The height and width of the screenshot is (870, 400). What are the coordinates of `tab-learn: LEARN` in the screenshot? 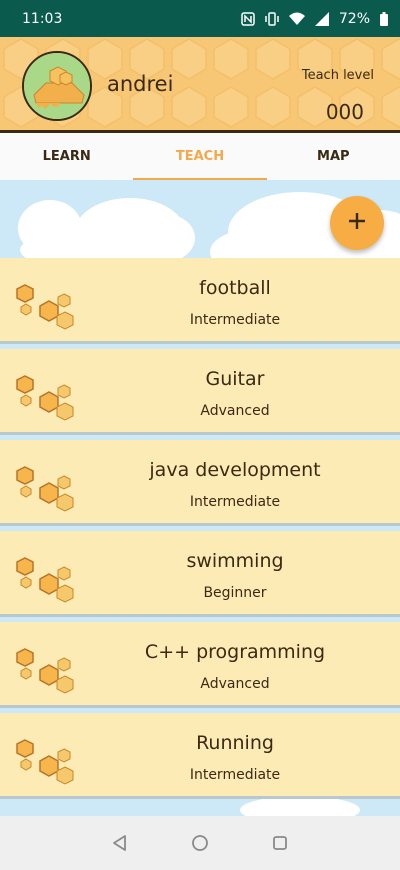 It's located at (66, 156).